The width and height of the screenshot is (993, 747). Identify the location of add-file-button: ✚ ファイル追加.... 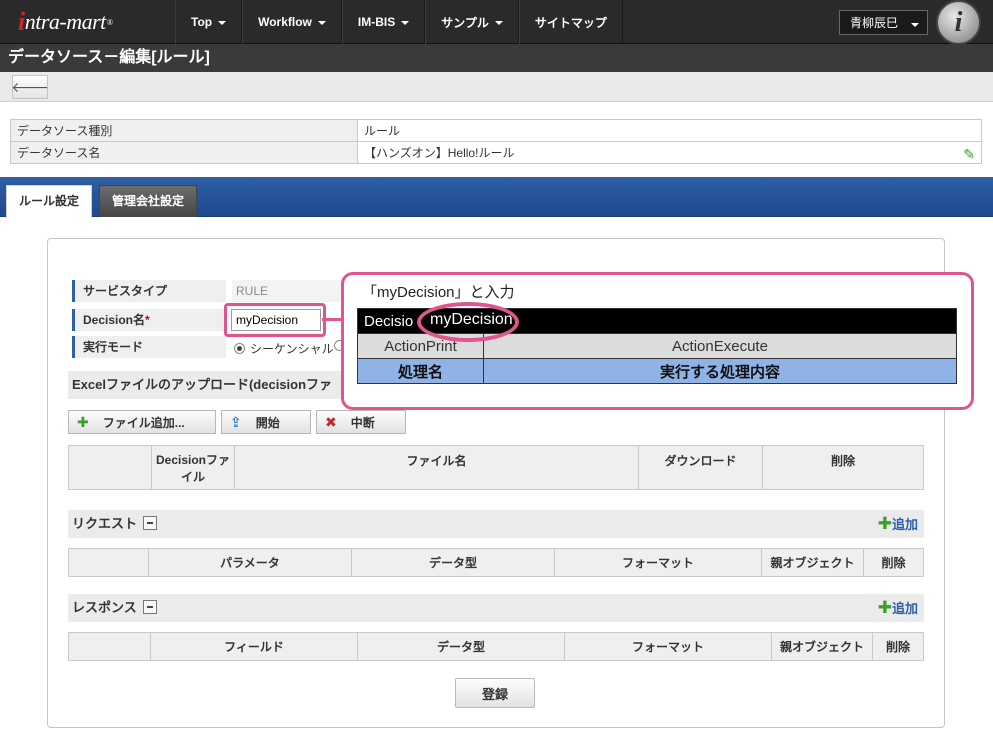
(142, 422).